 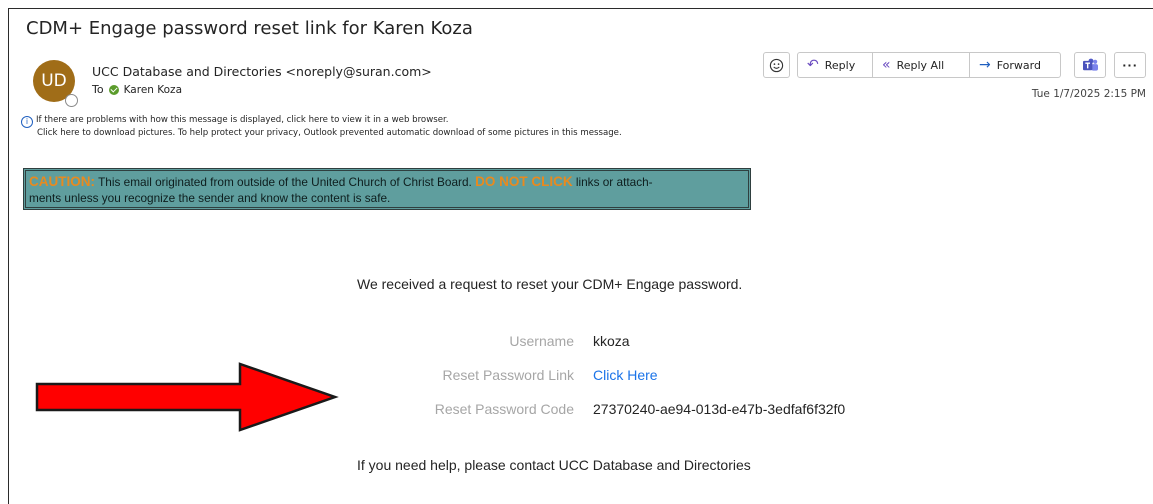 What do you see at coordinates (840, 65) in the screenshot?
I see `reply-label: Reply` at bounding box center [840, 65].